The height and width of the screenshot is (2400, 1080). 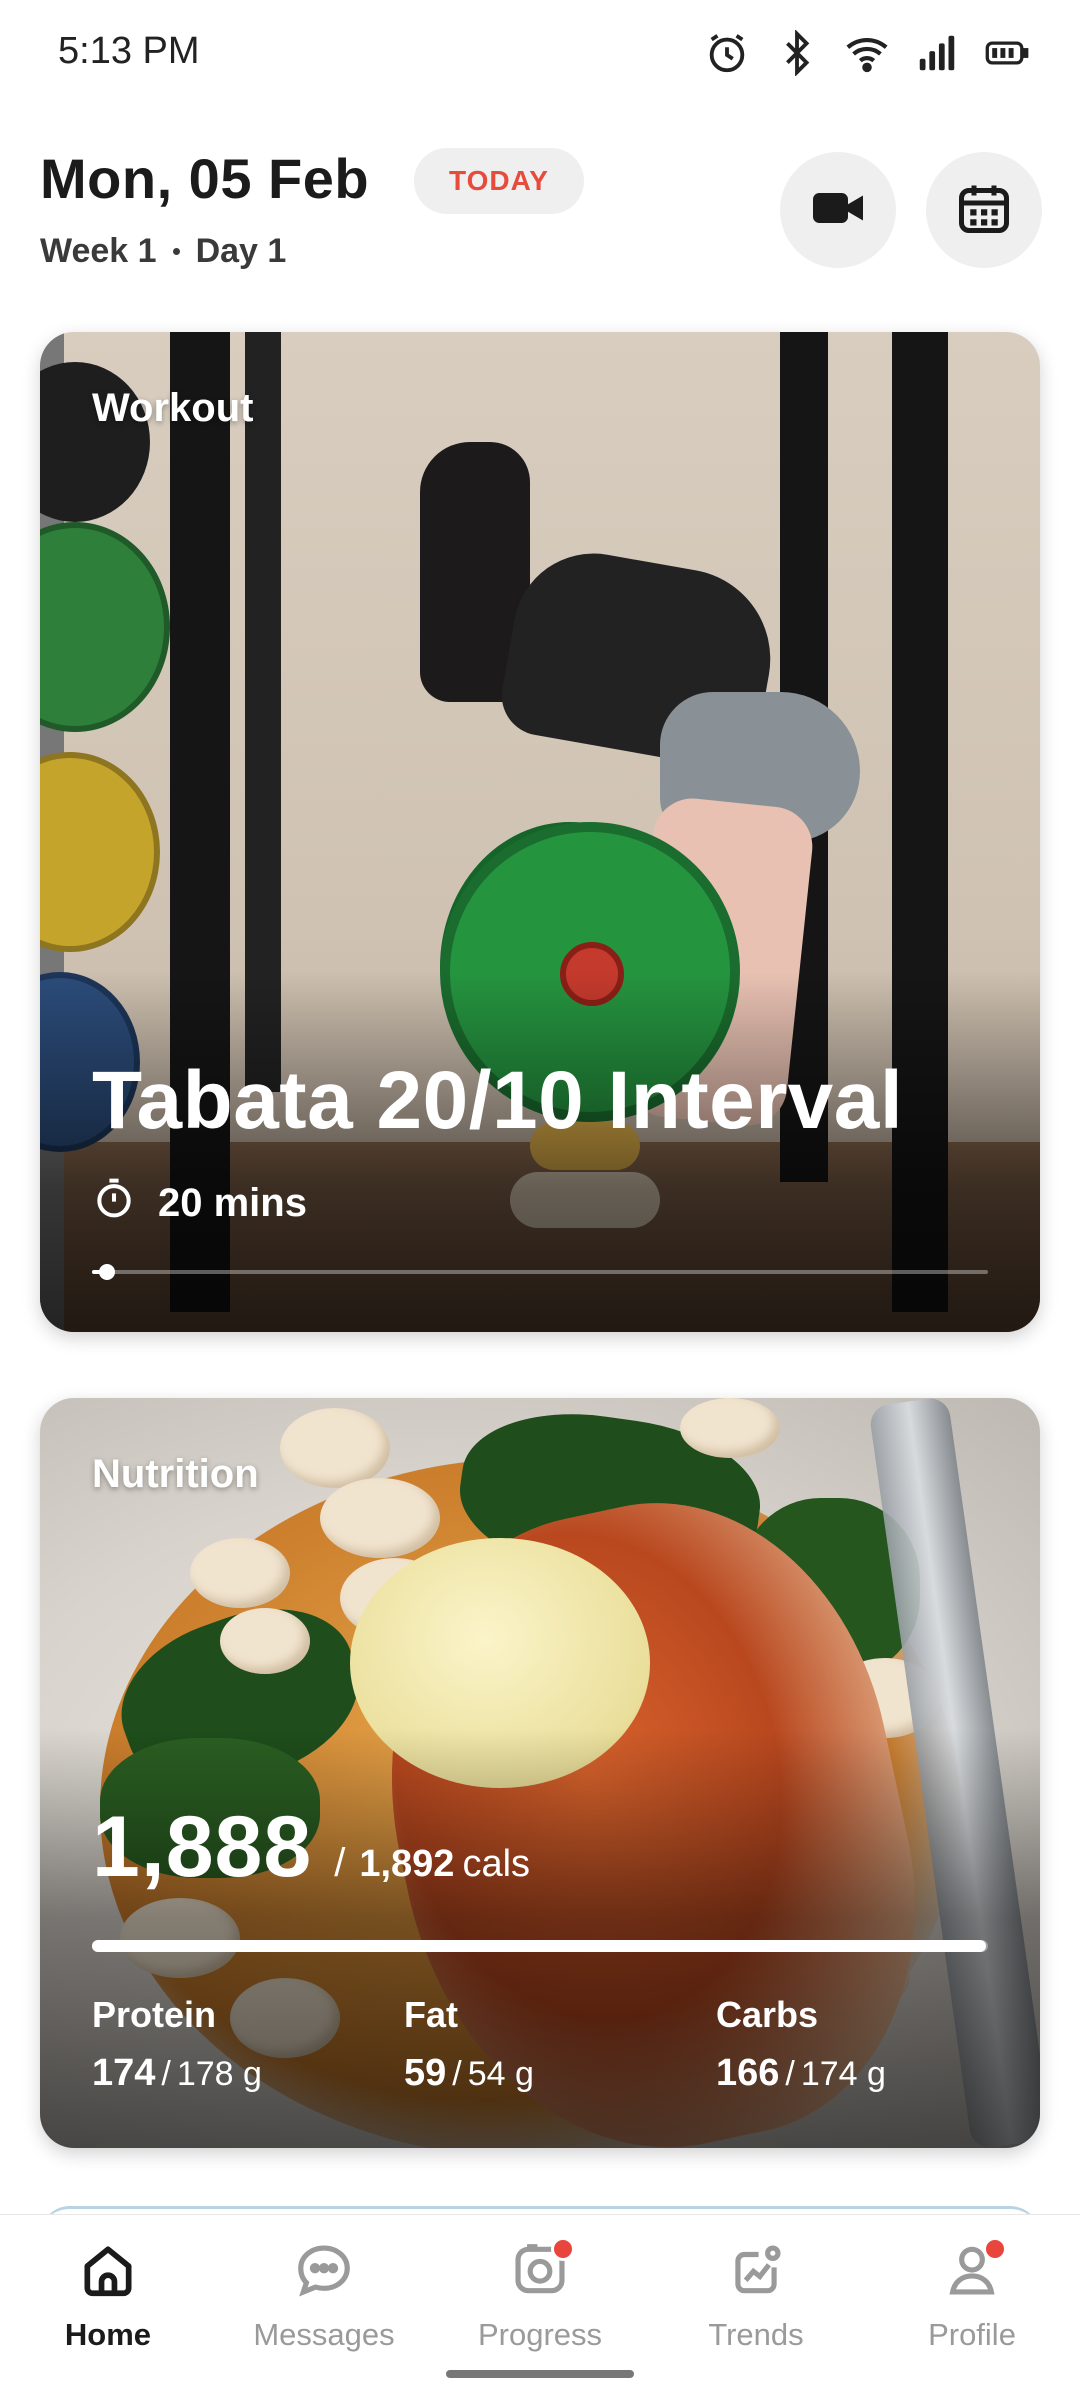 I want to click on alarm-icon, so click(x=727, y=55).